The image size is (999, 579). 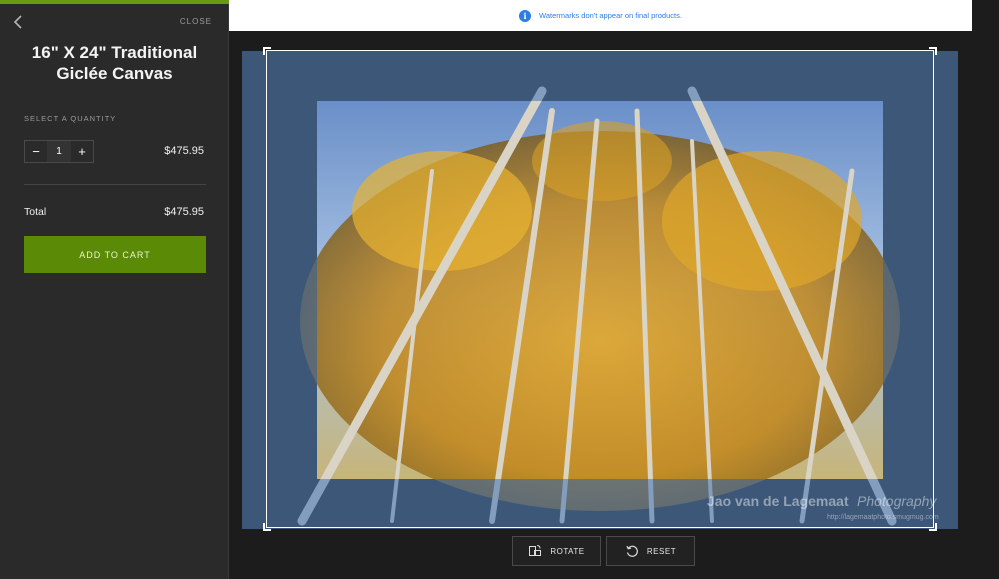 What do you see at coordinates (567, 551) in the screenshot?
I see `rotate-label: ROTATE` at bounding box center [567, 551].